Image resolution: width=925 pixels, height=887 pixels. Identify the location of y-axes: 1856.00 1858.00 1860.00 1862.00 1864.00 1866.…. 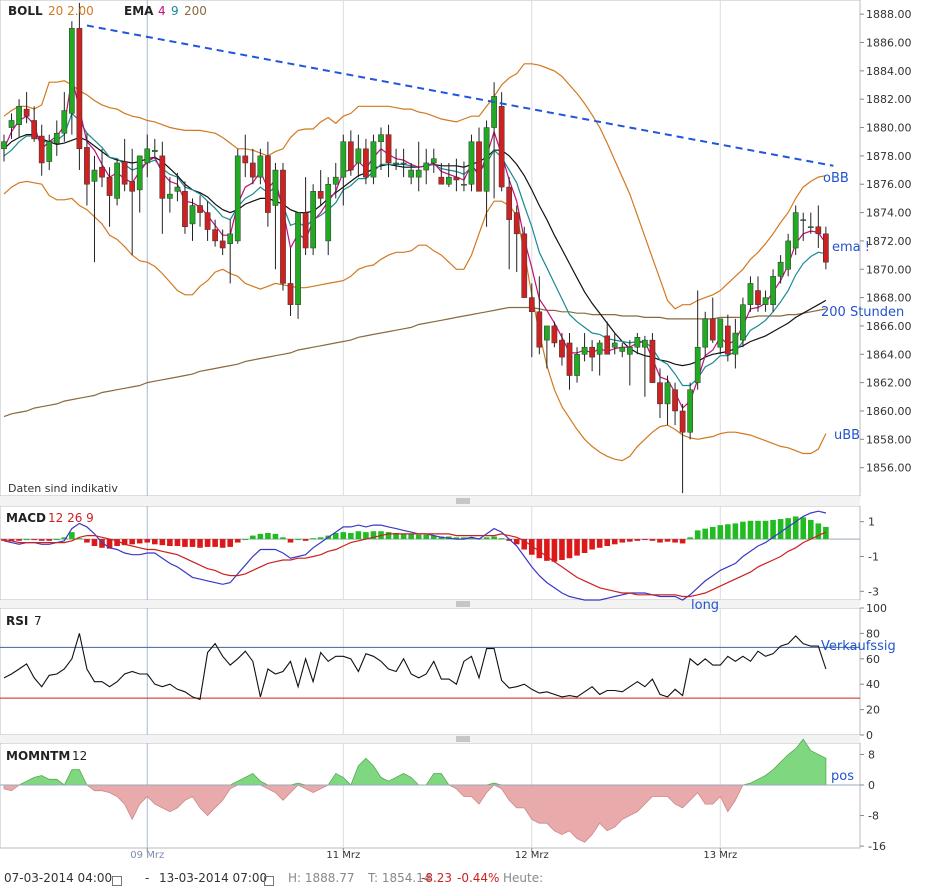
(886, 430).